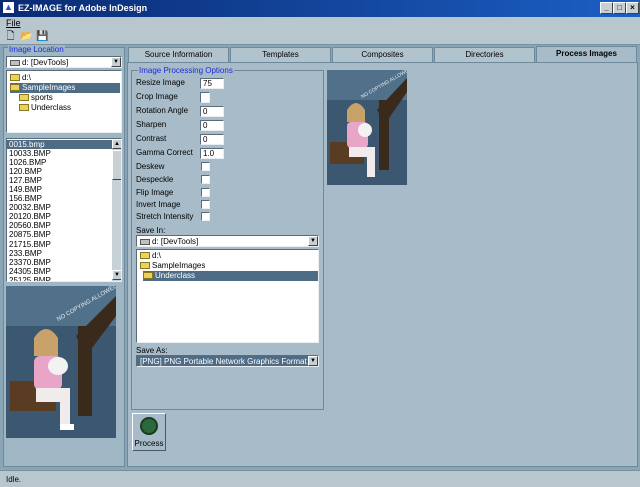 The image size is (640, 487). I want to click on rotation-input: 0, so click(212, 111).